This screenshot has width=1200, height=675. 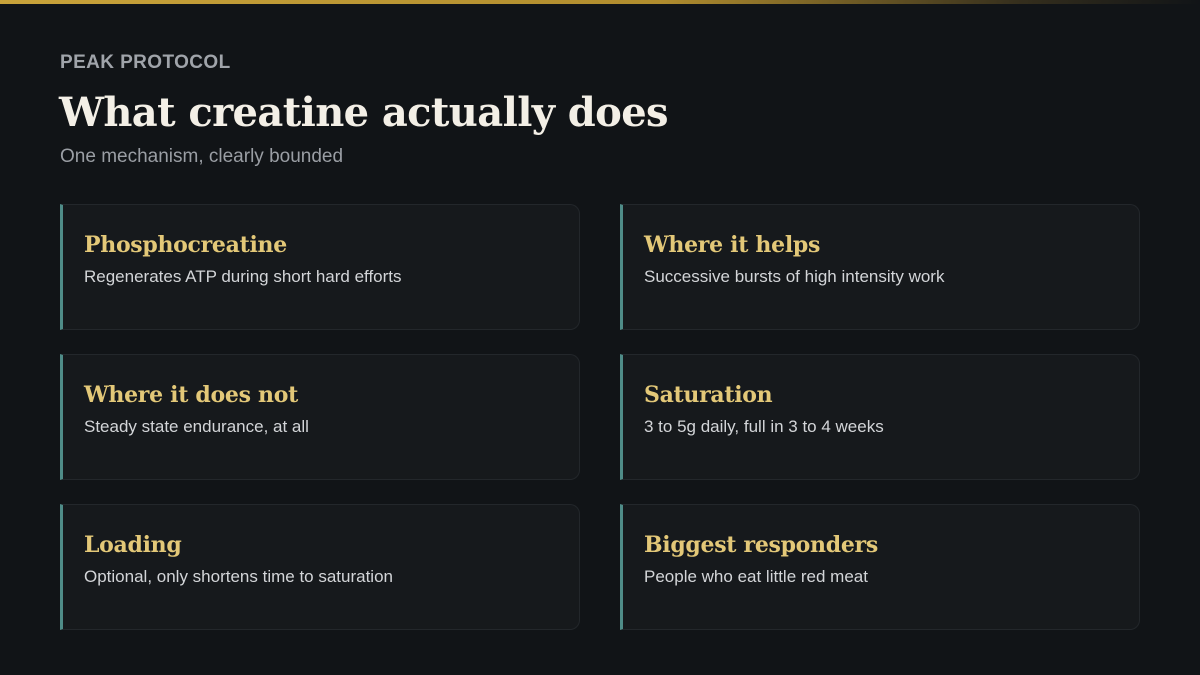 What do you see at coordinates (756, 576) in the screenshot?
I see `card-description: People who eat little red meat` at bounding box center [756, 576].